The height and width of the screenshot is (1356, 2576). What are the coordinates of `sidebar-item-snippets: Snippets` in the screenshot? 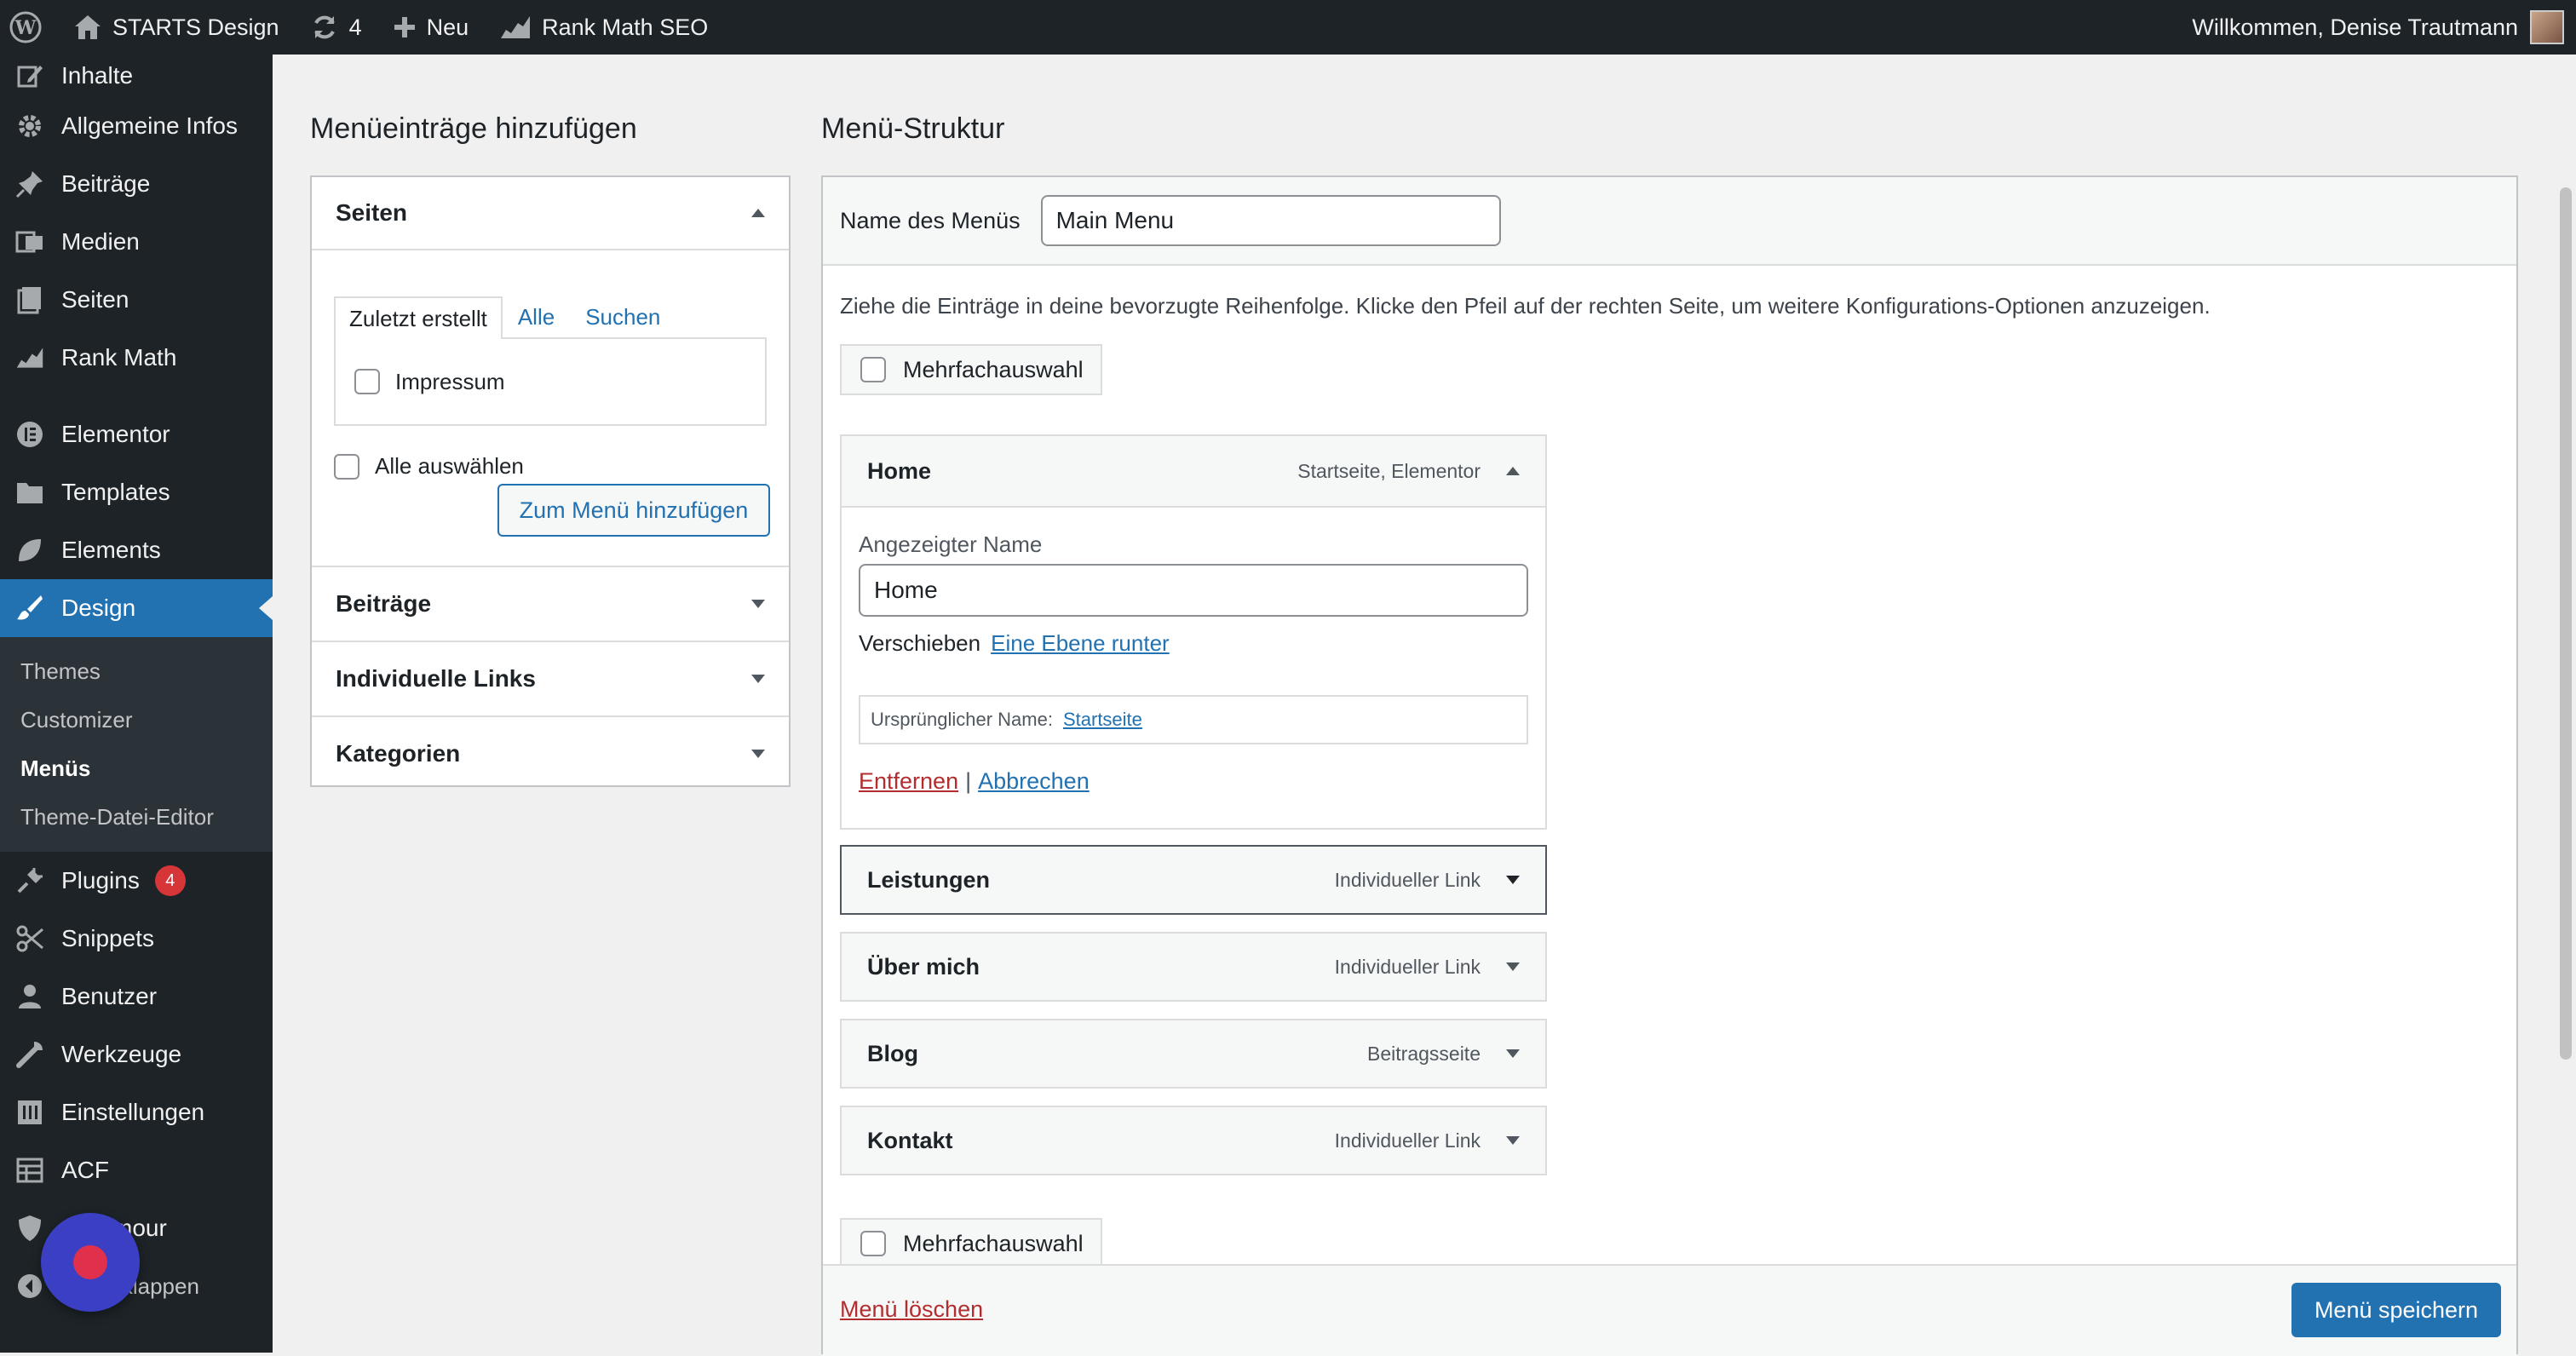 It's located at (136, 939).